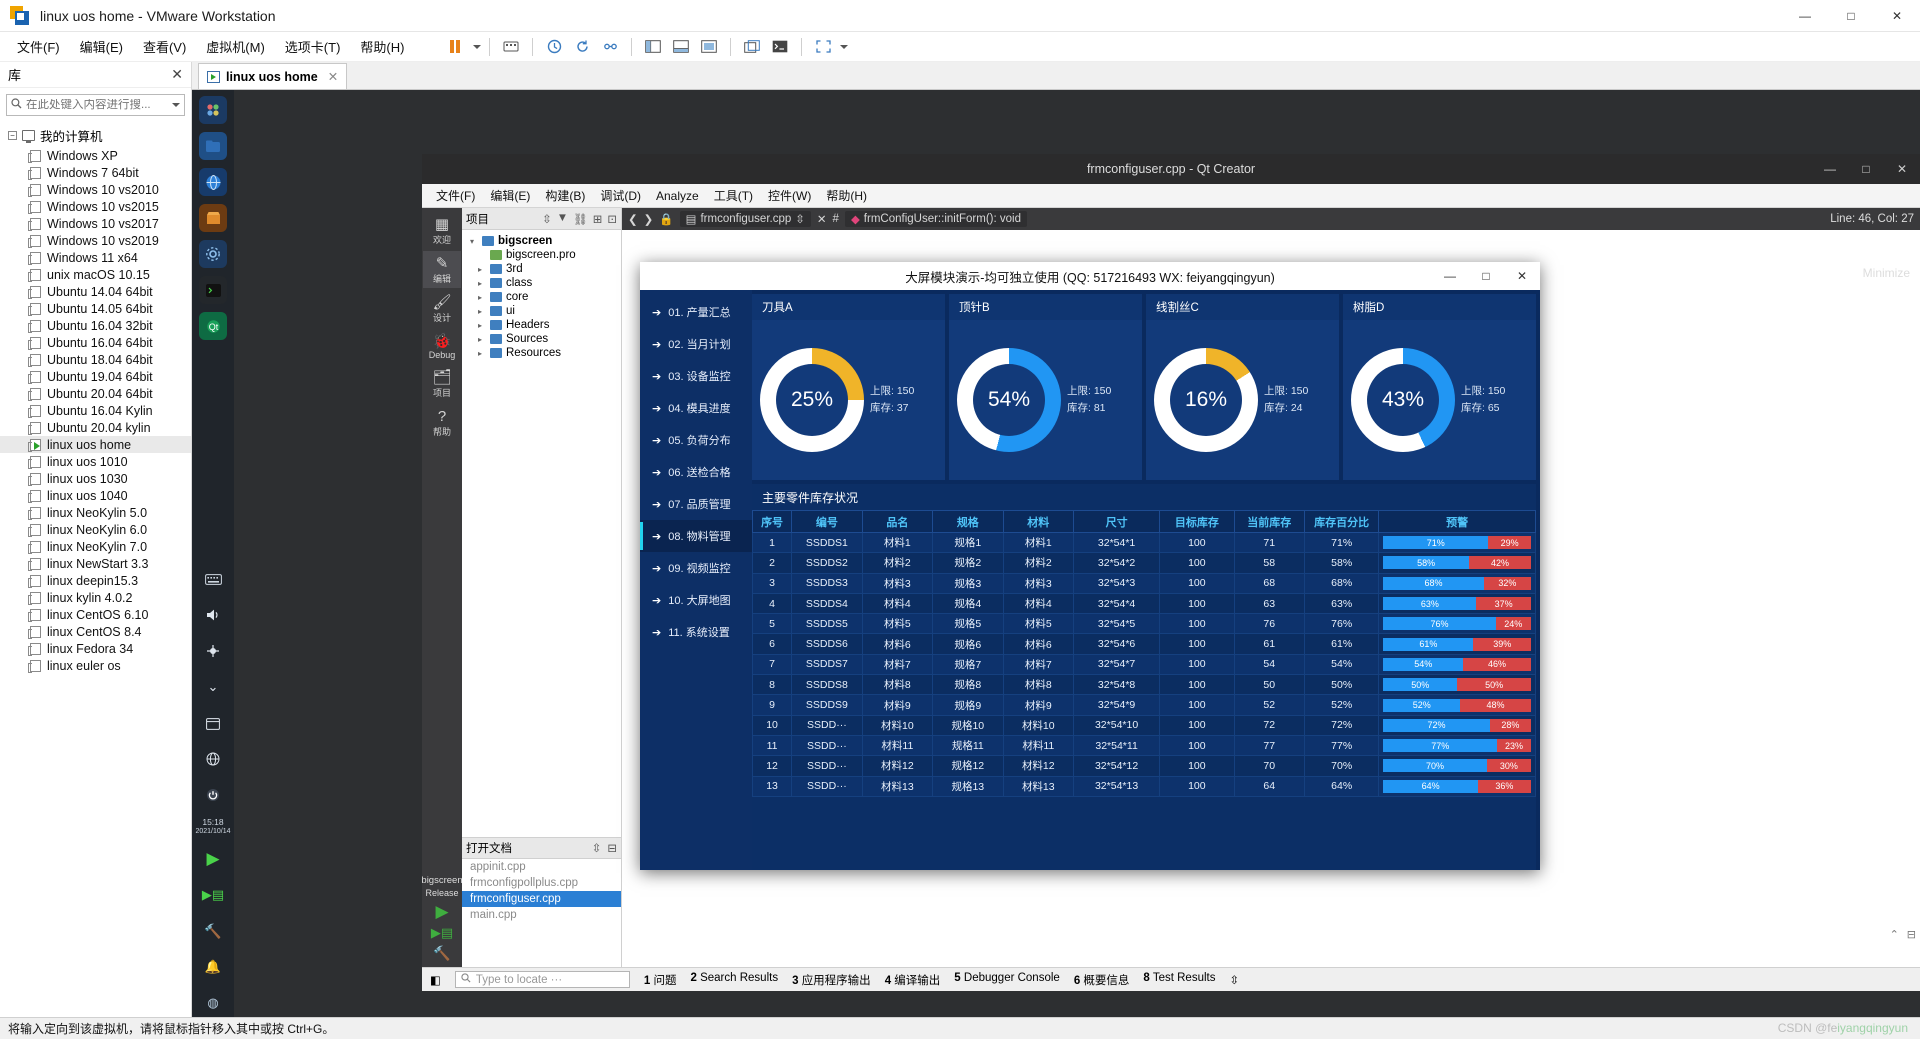  I want to click on show-thumbnail-bar-icon, so click(681, 47).